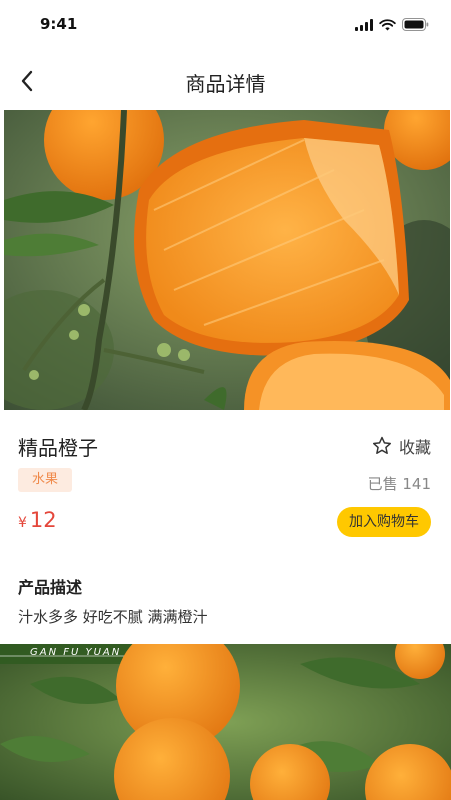 The width and height of the screenshot is (451, 800). I want to click on nav-bar: 商品详情, so click(225, 81).